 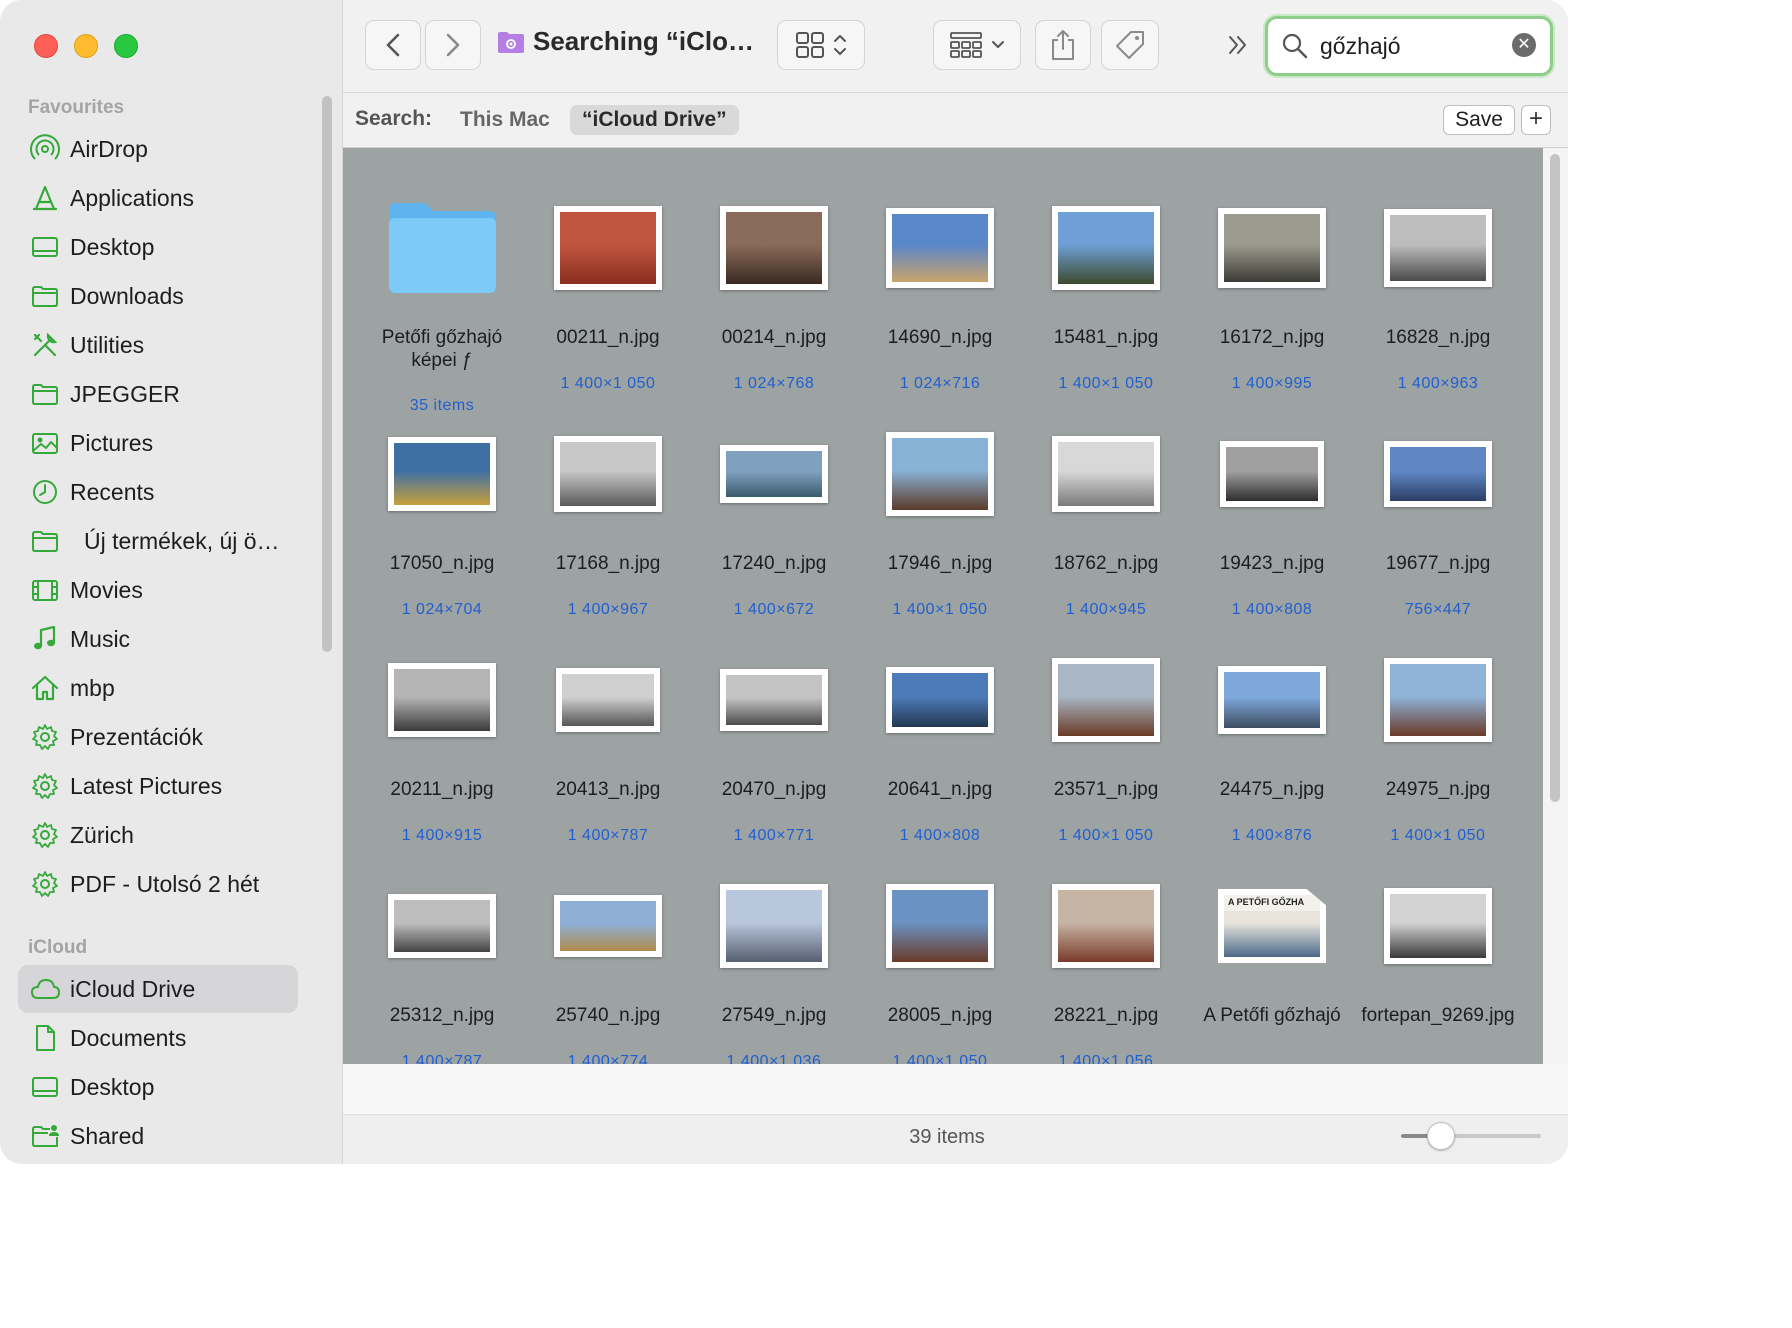 I want to click on file-item: 17946_n.jpg 1 400×1 050, so click(x=940, y=511).